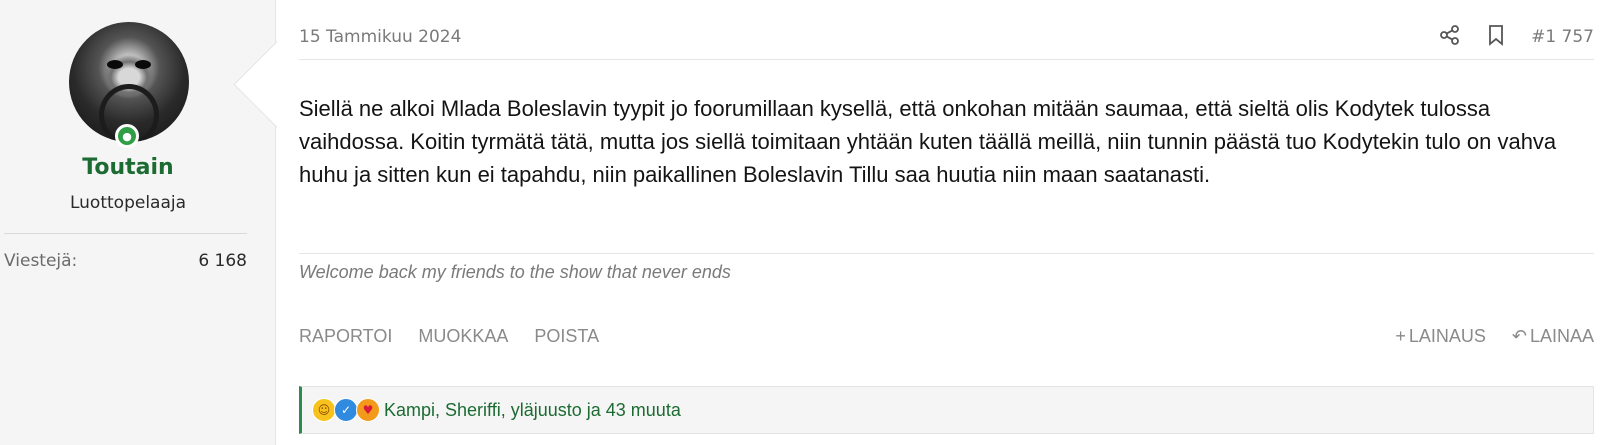  What do you see at coordinates (532, 410) in the screenshot?
I see `reactions-text: Kampi, Sheriffi, yläjuusto ja 43 muuta` at bounding box center [532, 410].